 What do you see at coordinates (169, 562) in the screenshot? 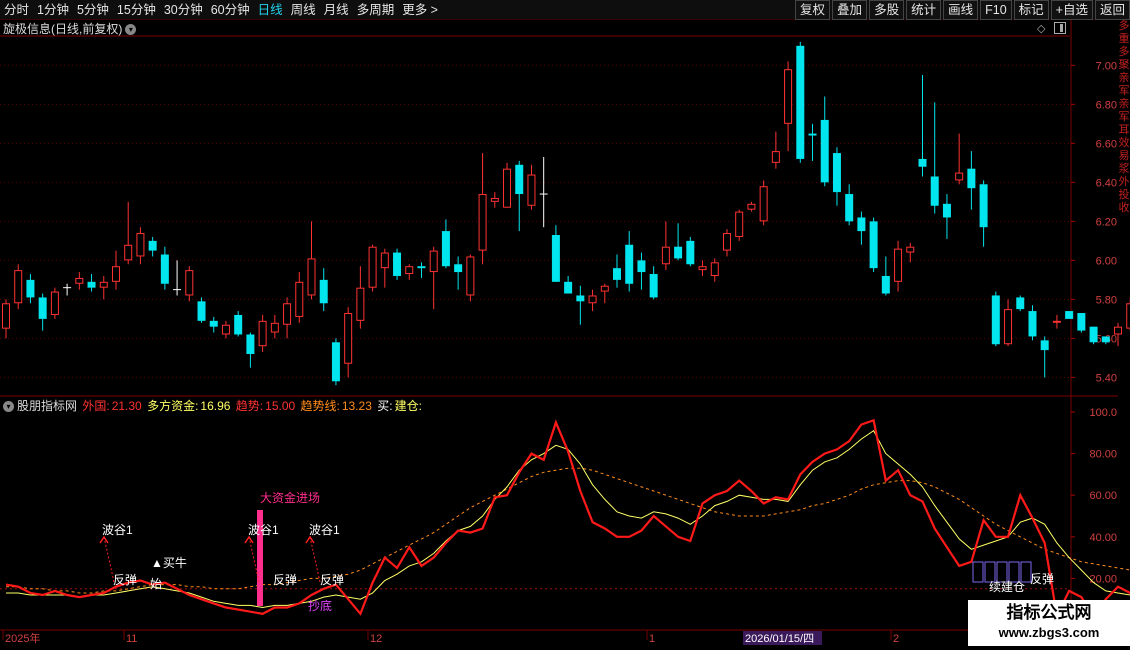
I see `buy-cattle-label: ▲买牛` at bounding box center [169, 562].